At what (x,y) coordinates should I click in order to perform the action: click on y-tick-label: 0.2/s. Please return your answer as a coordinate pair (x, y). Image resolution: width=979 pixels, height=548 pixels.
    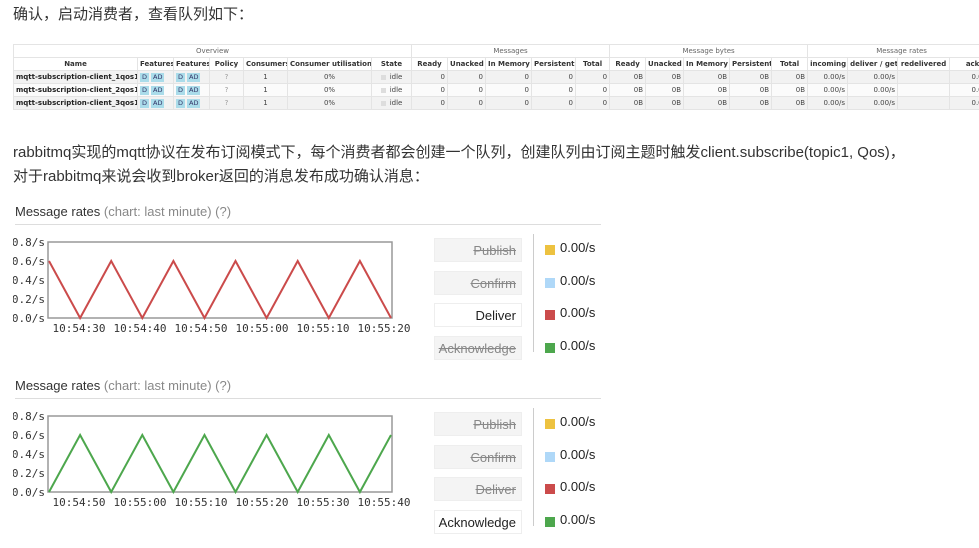
    Looking at the image, I should click on (29, 473).